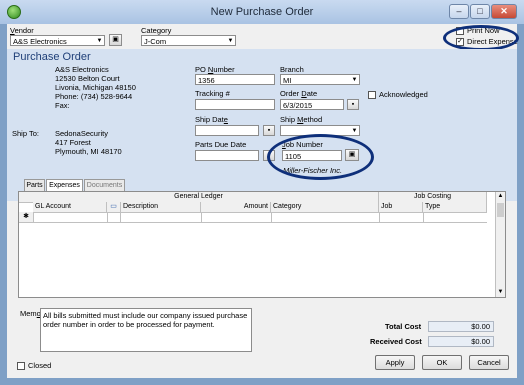 Image resolution: width=524 pixels, height=385 pixels. Describe the element at coordinates (481, 38) in the screenshot. I see `highlight-oval-direct-expense` at that location.